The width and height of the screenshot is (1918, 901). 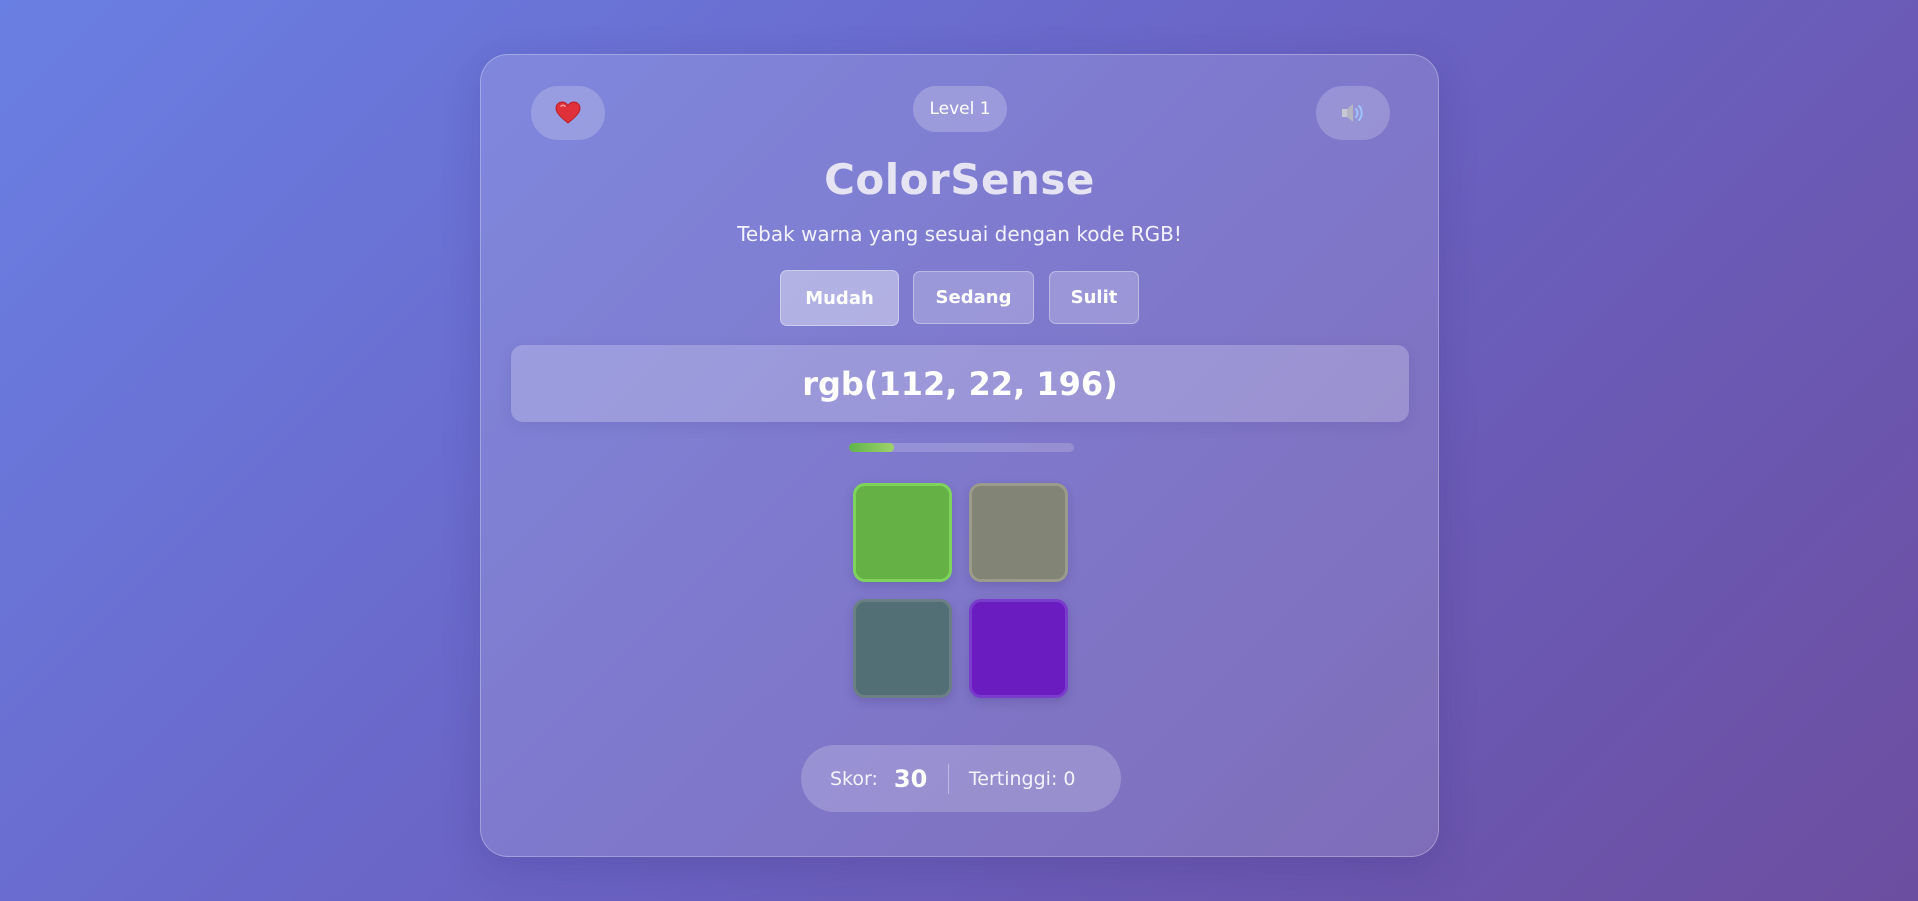 What do you see at coordinates (839, 298) in the screenshot?
I see `difficulty-easy-button: Mudah` at bounding box center [839, 298].